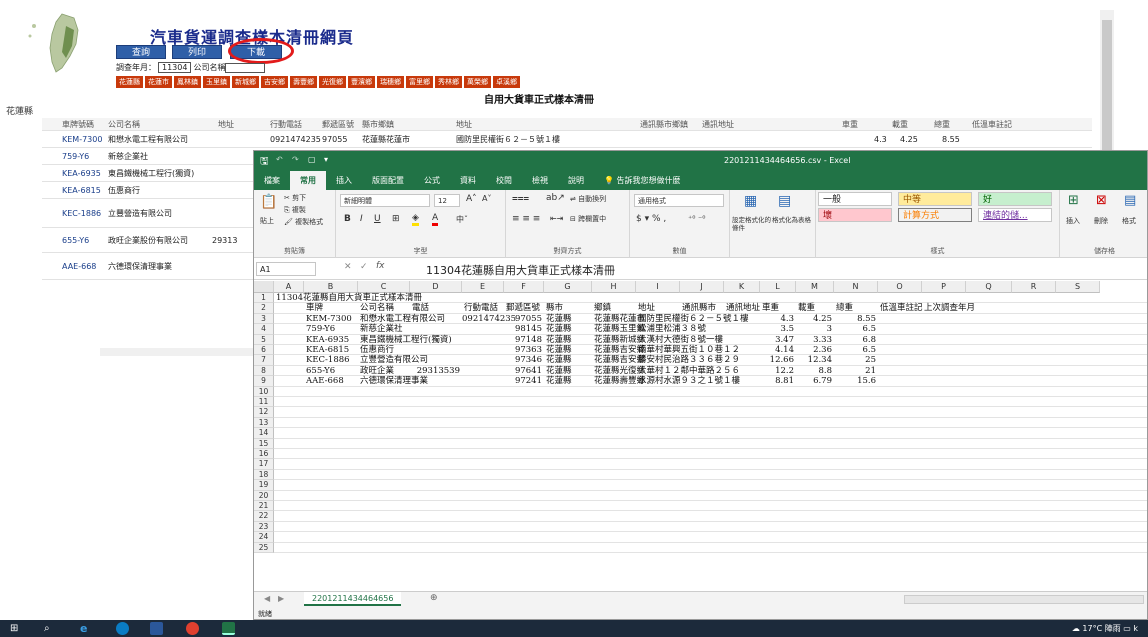  Describe the element at coordinates (264, 287) in the screenshot. I see `select-all-corner` at that location.